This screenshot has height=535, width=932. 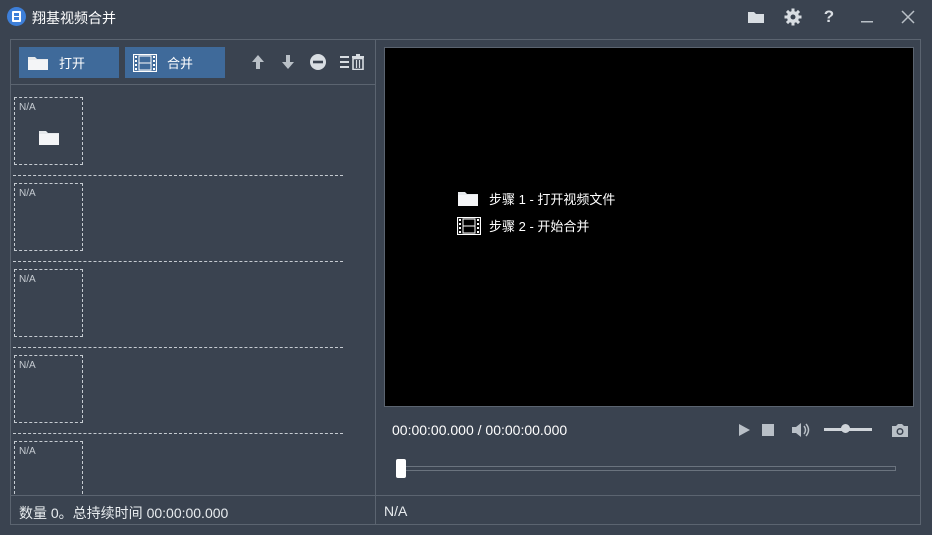 I want to click on clear-list-icon, so click(x=353, y=62).